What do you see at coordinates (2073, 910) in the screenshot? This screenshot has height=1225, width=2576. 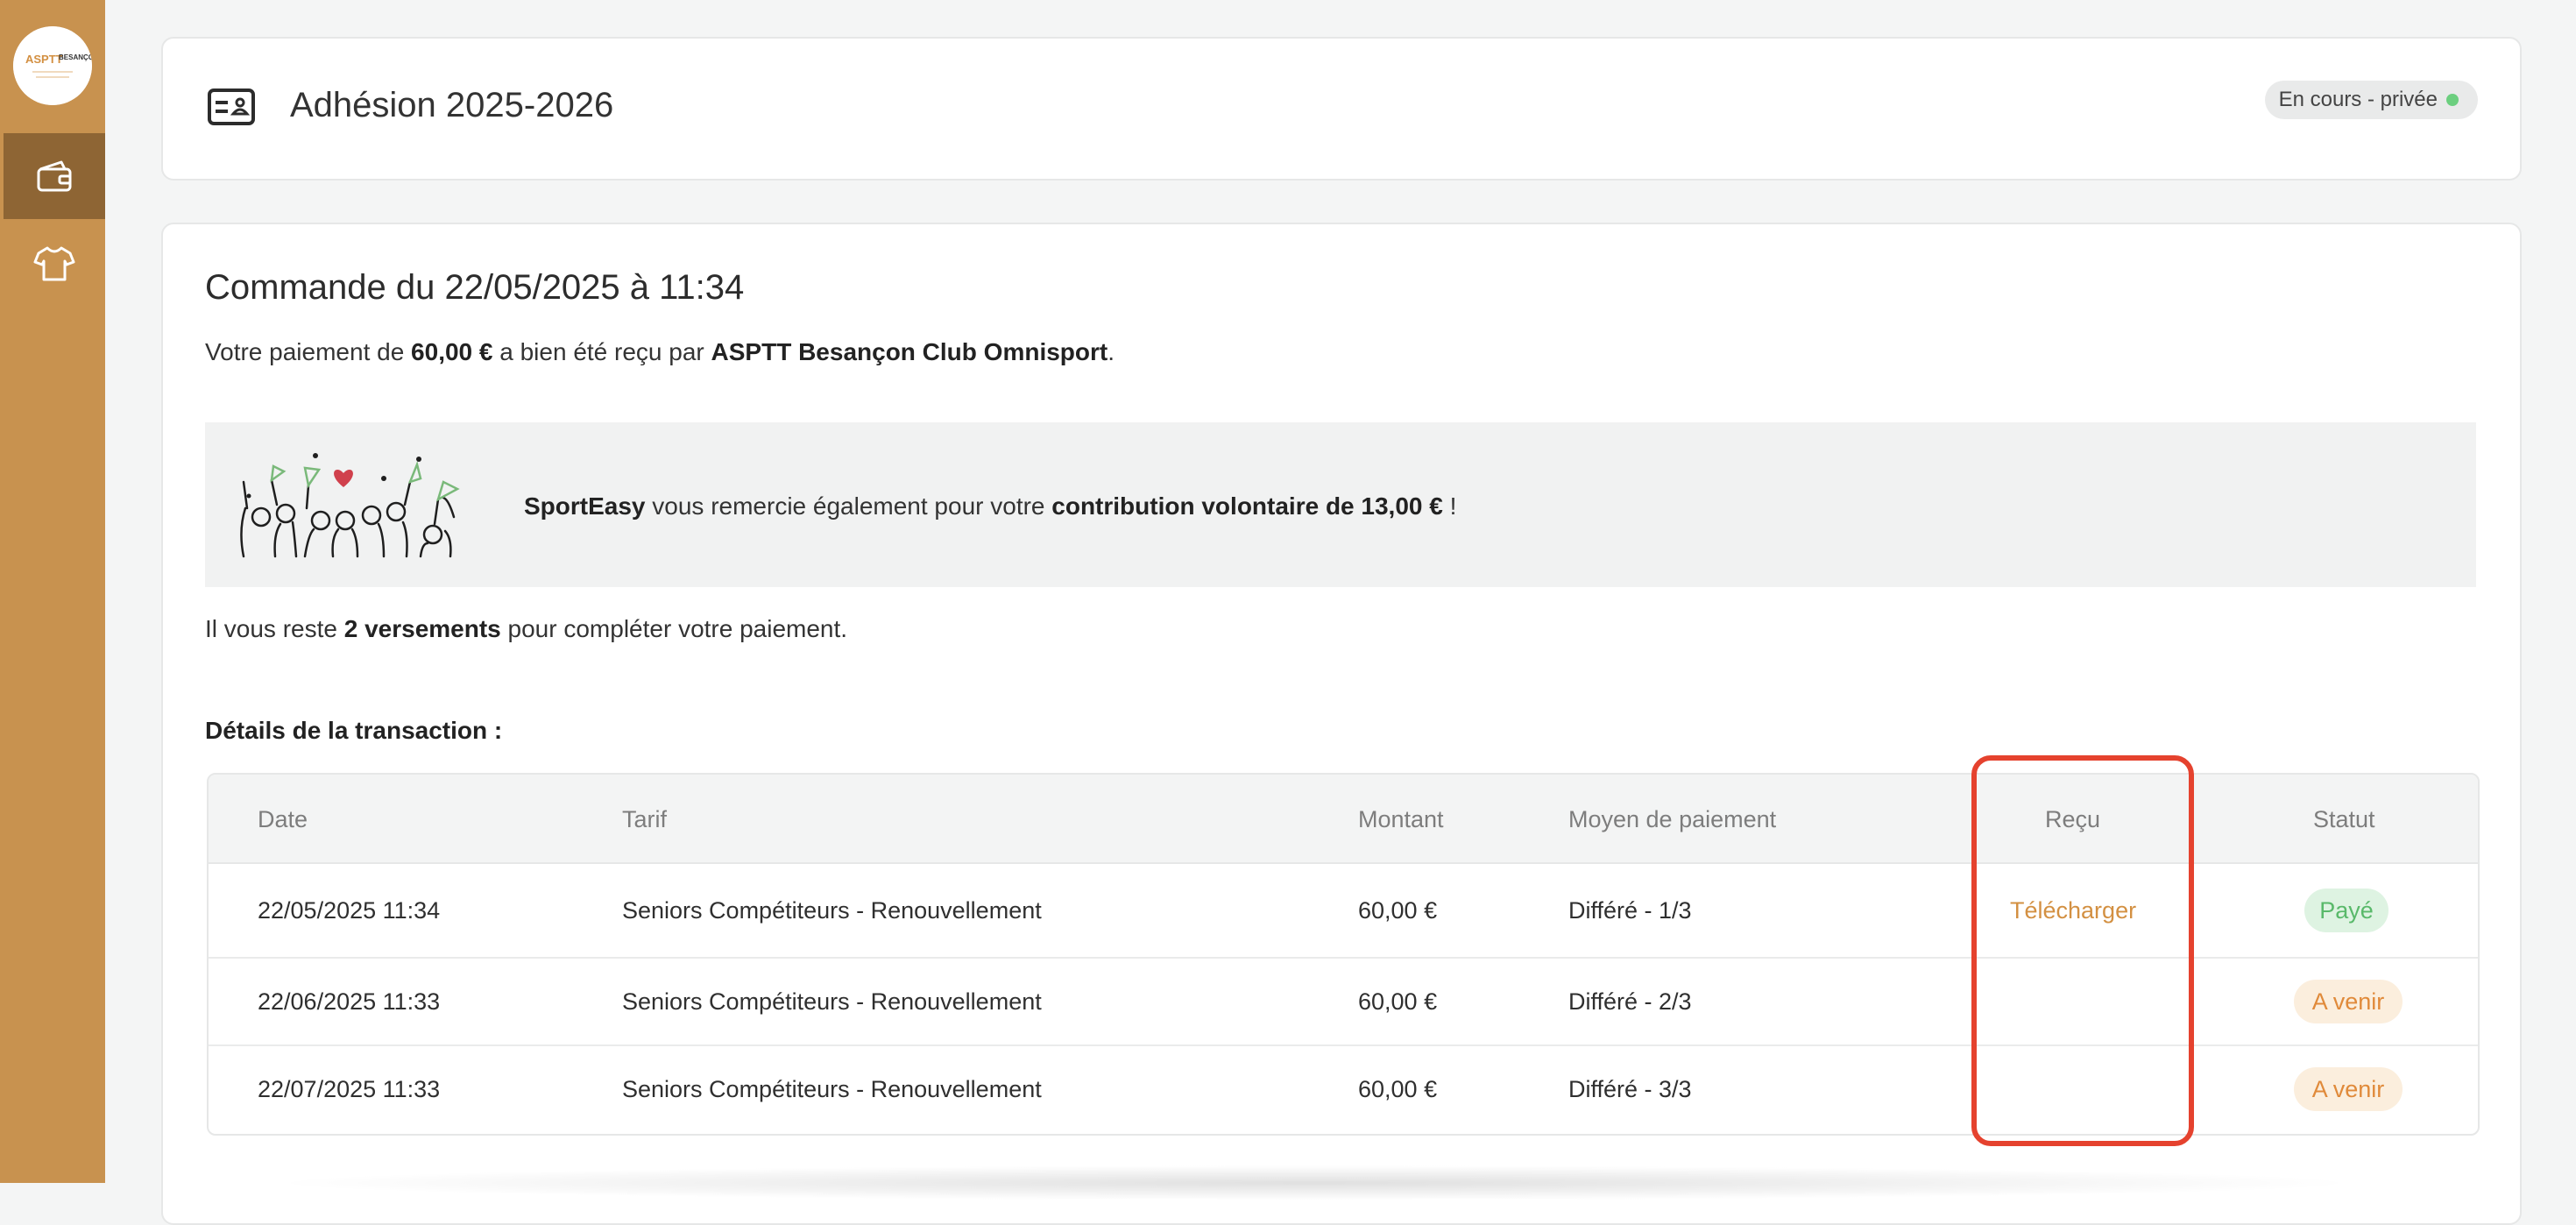 I see `download-receipt-link: Télécharger` at bounding box center [2073, 910].